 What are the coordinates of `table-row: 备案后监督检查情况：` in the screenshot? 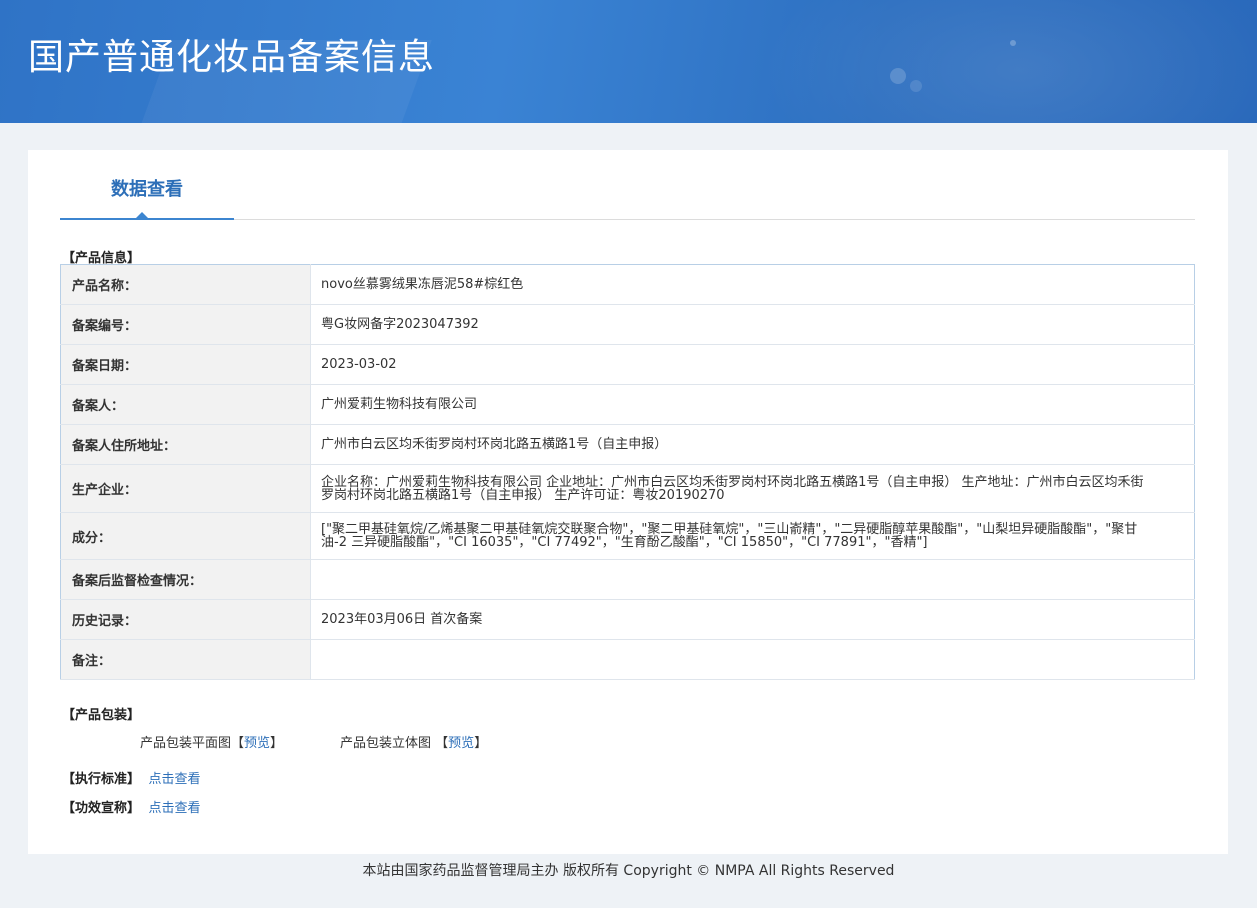 It's located at (627, 579).